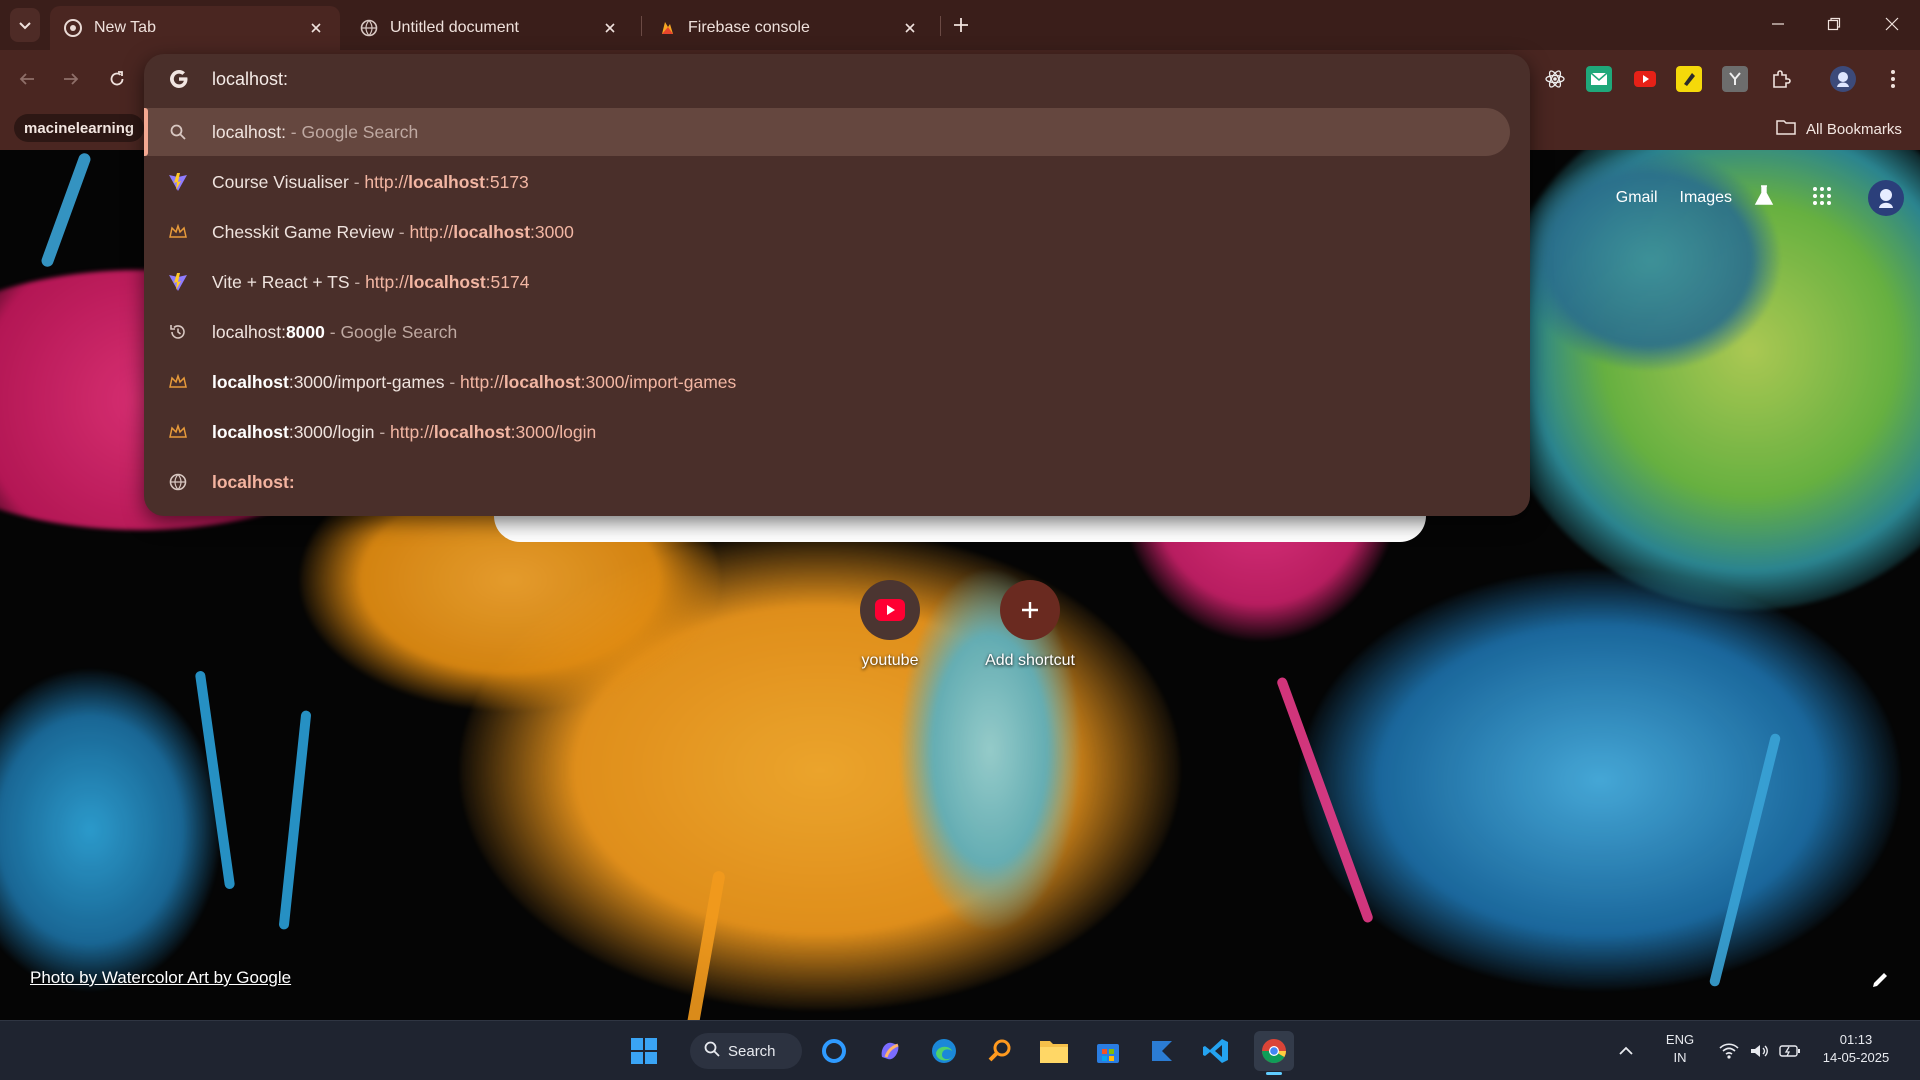 The width and height of the screenshot is (1920, 1080). I want to click on google-g-icon, so click(179, 79).